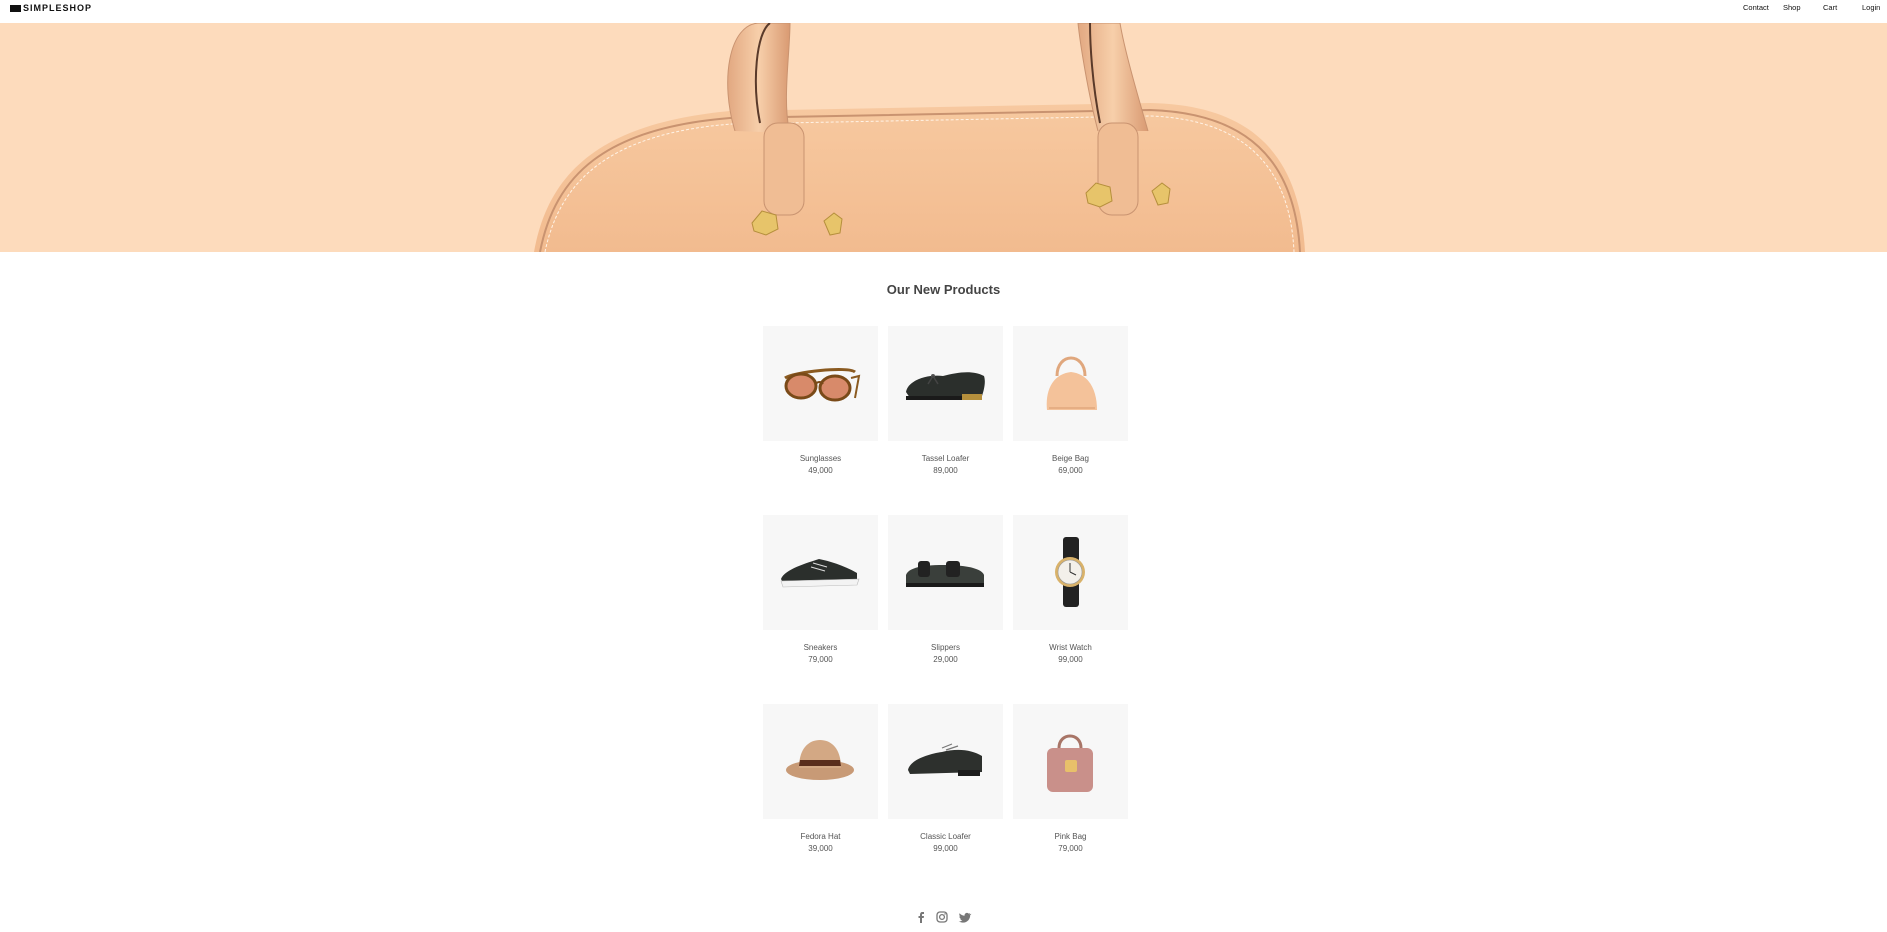 The image size is (1887, 932). I want to click on handbag-hero-image, so click(919, 137).